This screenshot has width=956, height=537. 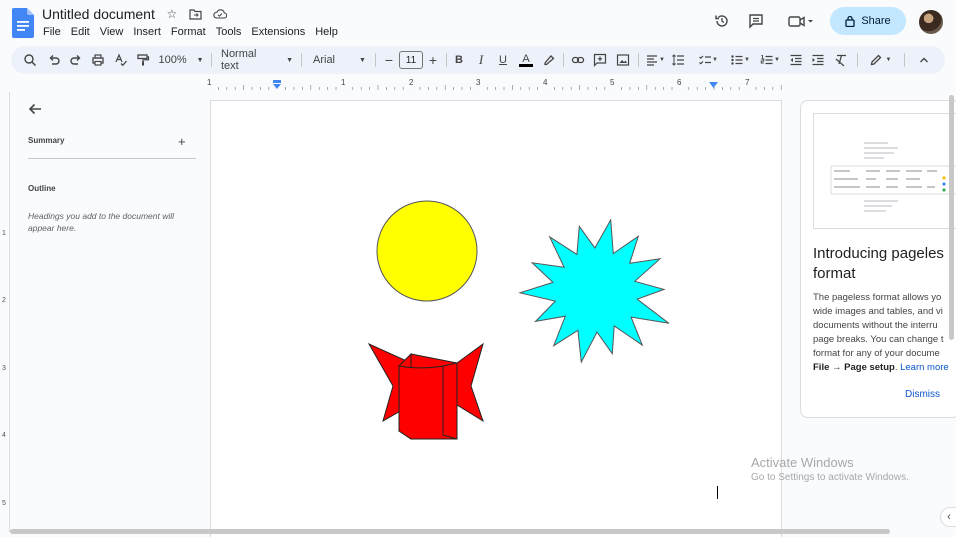 I want to click on print-icon, so click(x=98, y=60).